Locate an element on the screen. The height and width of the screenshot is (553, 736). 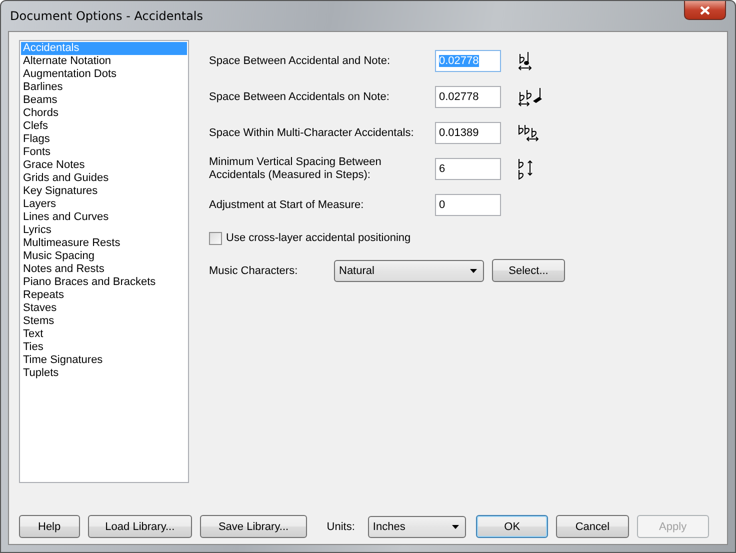
category-item: Stems is located at coordinates (104, 321).